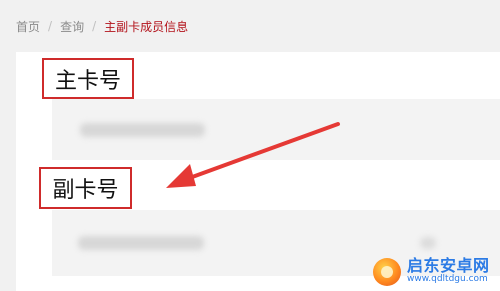 This screenshot has height=291, width=500. What do you see at coordinates (448, 266) in the screenshot?
I see `watermark-title: 启东安卓网` at bounding box center [448, 266].